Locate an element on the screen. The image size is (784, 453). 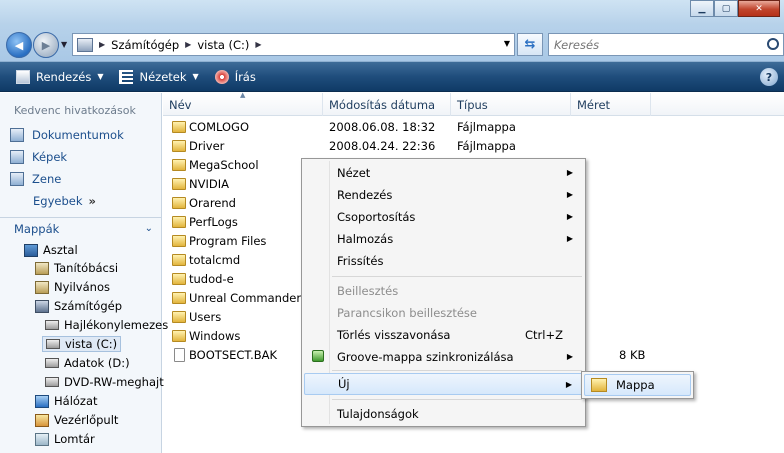
forward-arrow-icon: ▶ is located at coordinates (46, 45).